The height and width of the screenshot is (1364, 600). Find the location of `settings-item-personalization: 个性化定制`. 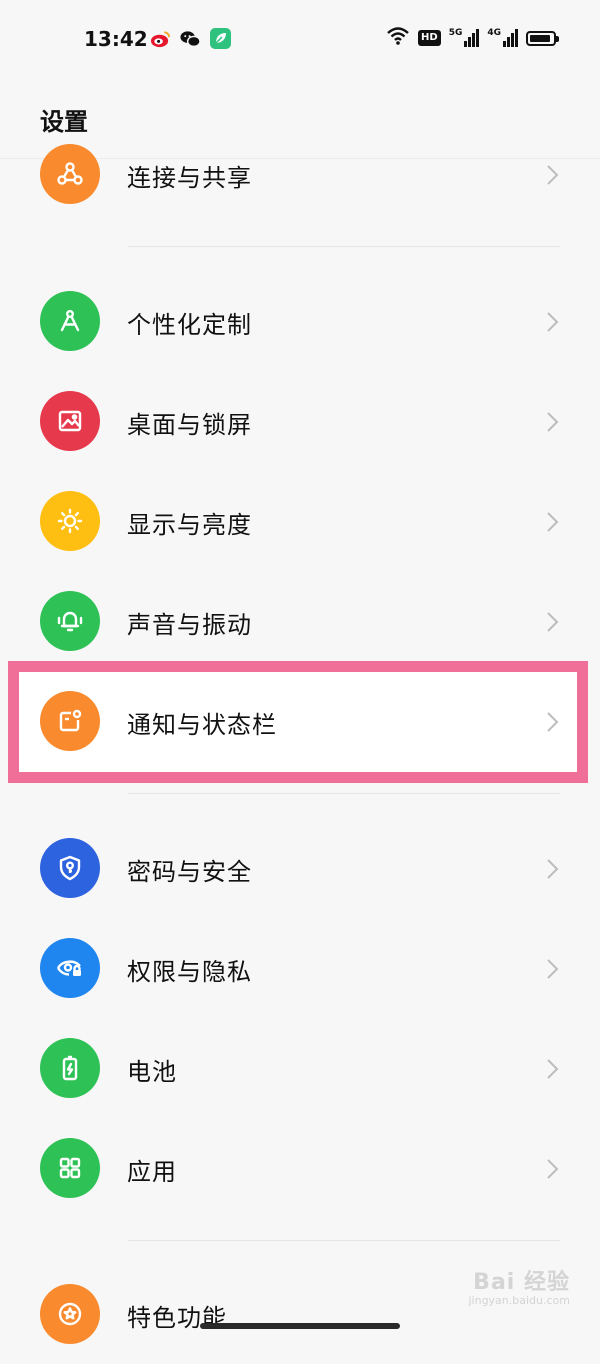

settings-item-personalization: 个性化定制 is located at coordinates (300, 321).